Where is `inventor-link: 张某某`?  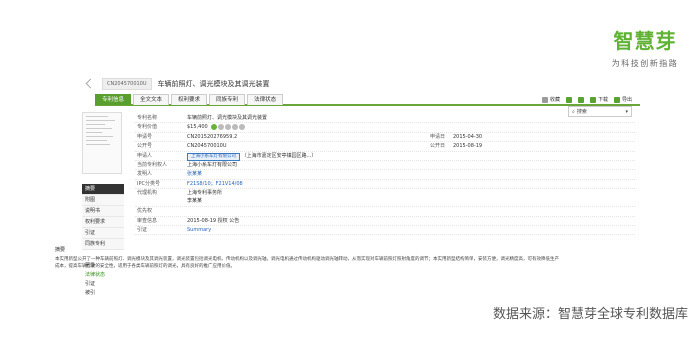
inventor-link: 张某某 is located at coordinates (194, 174).